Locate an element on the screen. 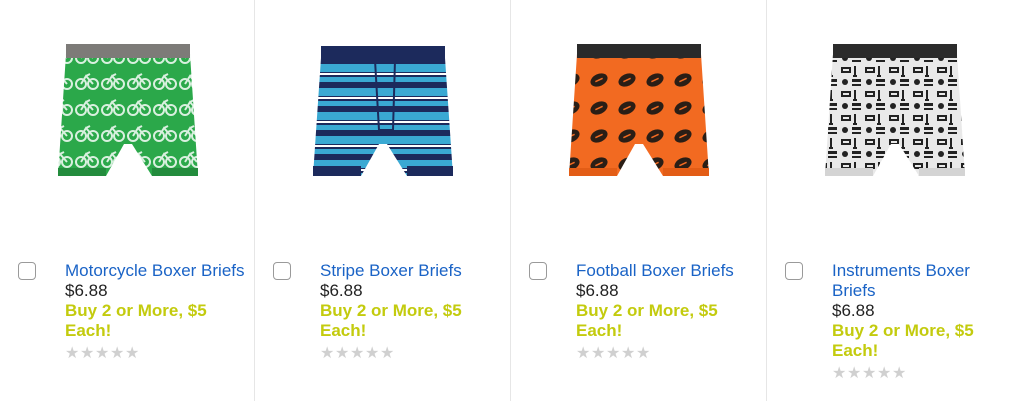  product-title-link: Football Boxer Briefs is located at coordinates (667, 271).